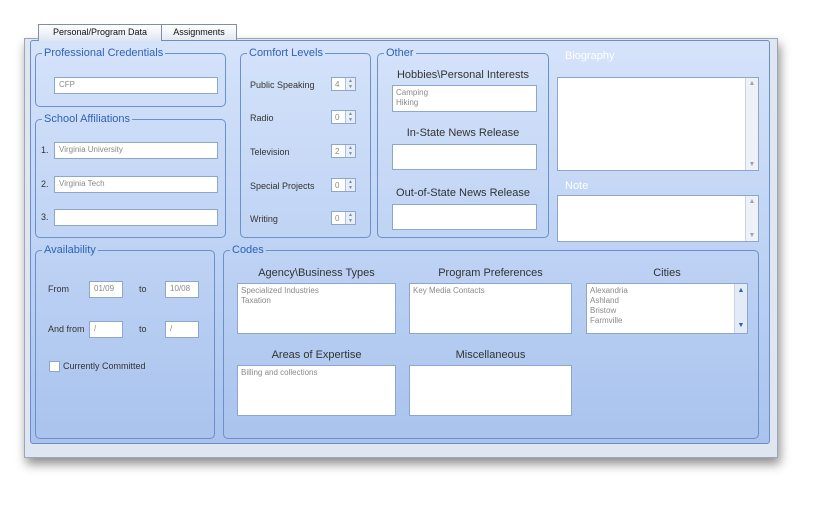  I want to click on comfort-levels-group: Comfort Levels, so click(305, 142).